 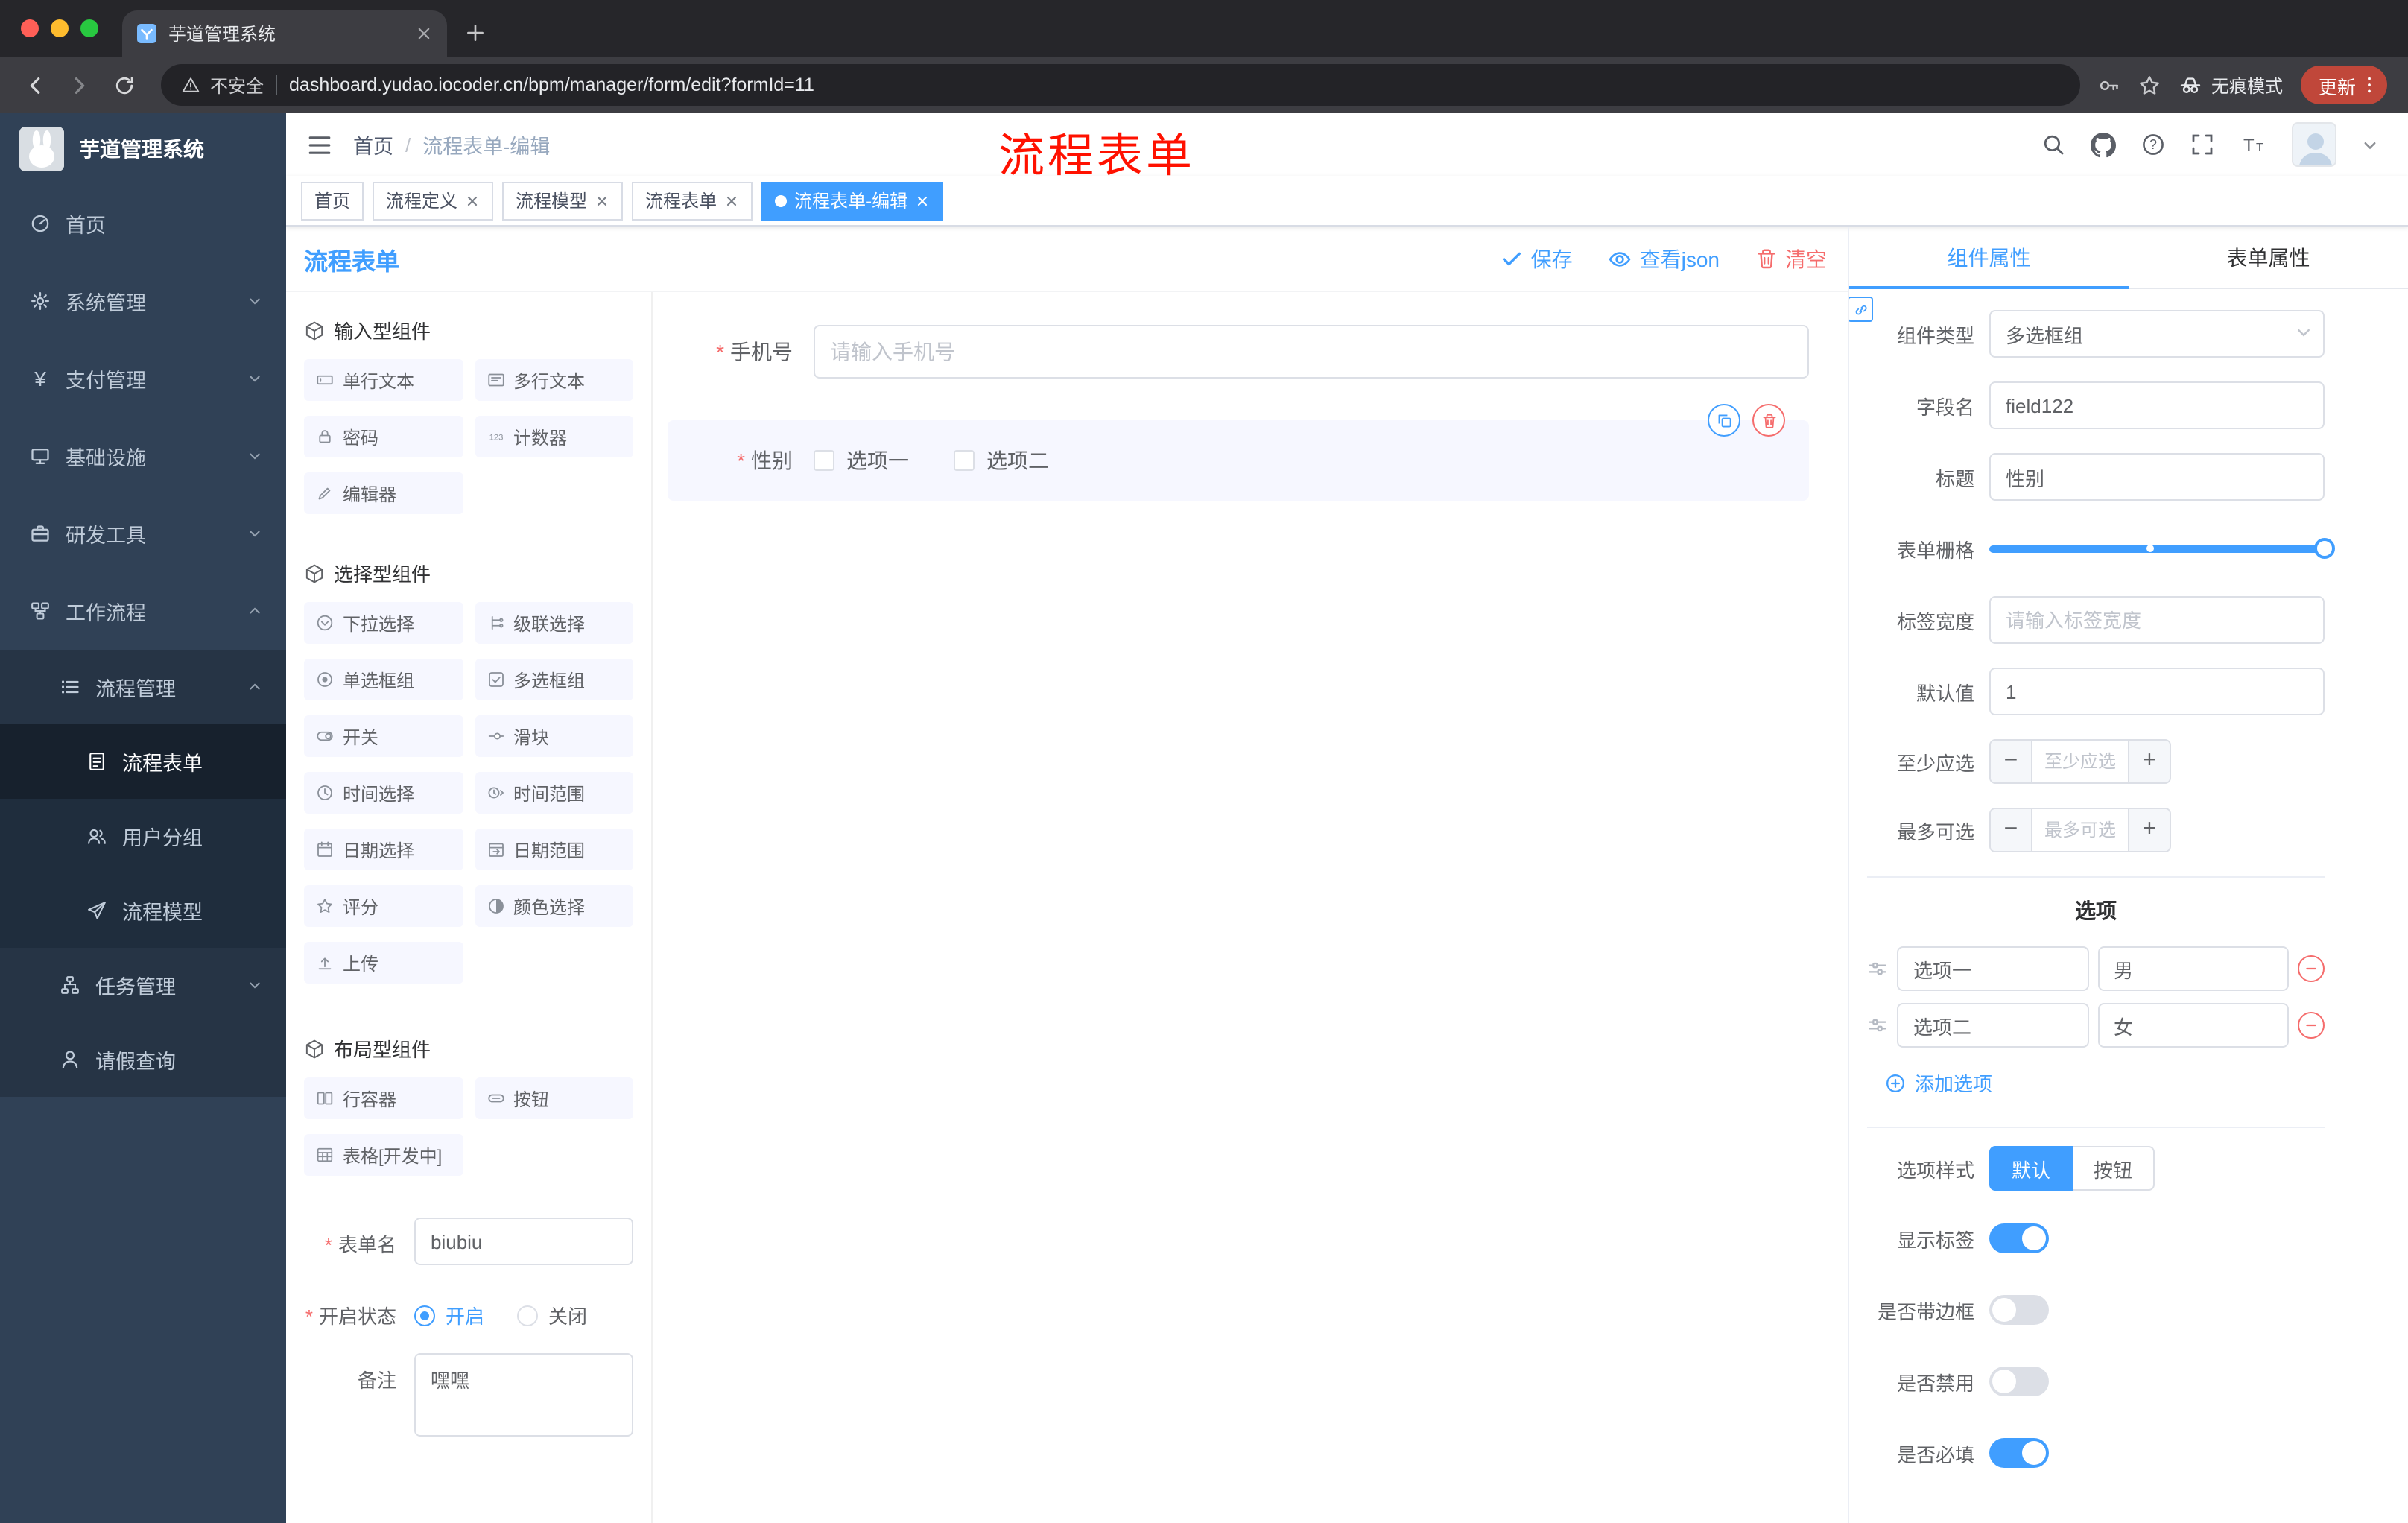 What do you see at coordinates (2157, 477) in the screenshot?
I see `title-input` at bounding box center [2157, 477].